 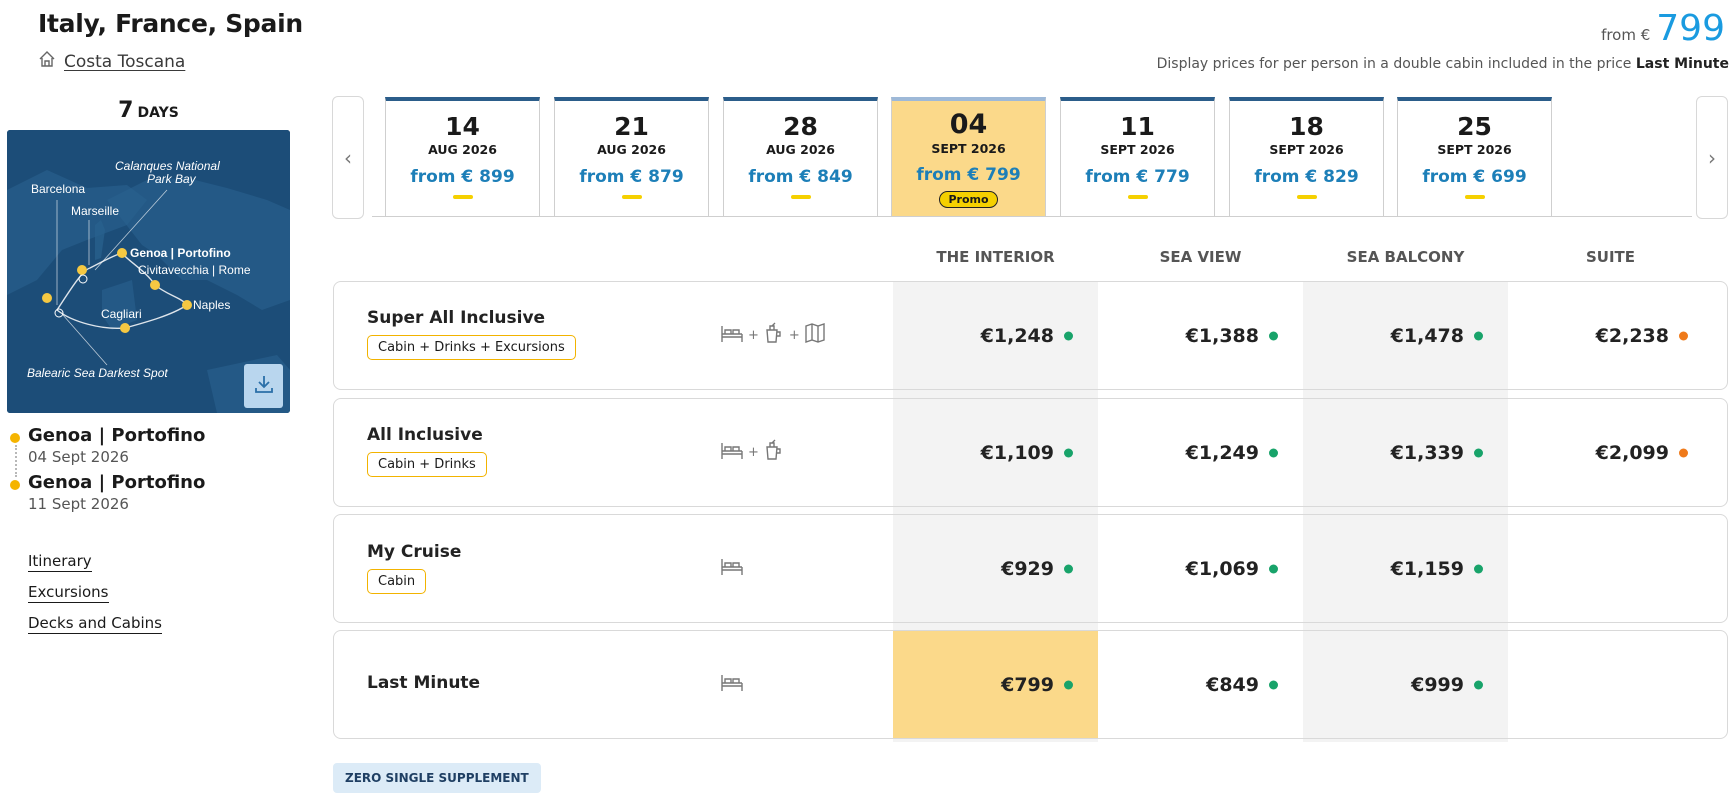 What do you see at coordinates (172, 179) in the screenshot?
I see `map-label-calanques-2: Park Bay` at bounding box center [172, 179].